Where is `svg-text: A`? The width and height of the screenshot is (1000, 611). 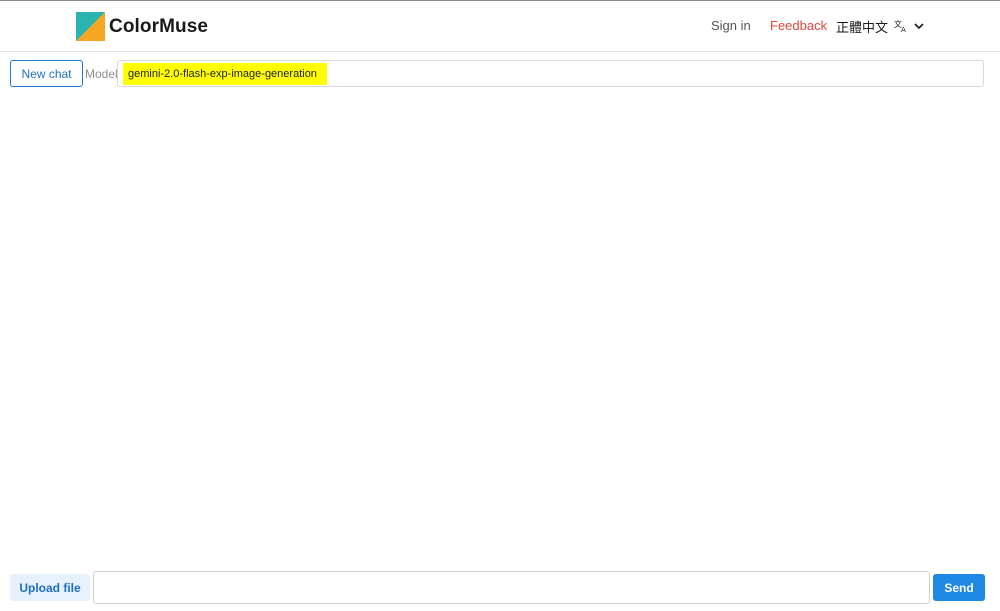
svg-text: A is located at coordinates (903, 29).